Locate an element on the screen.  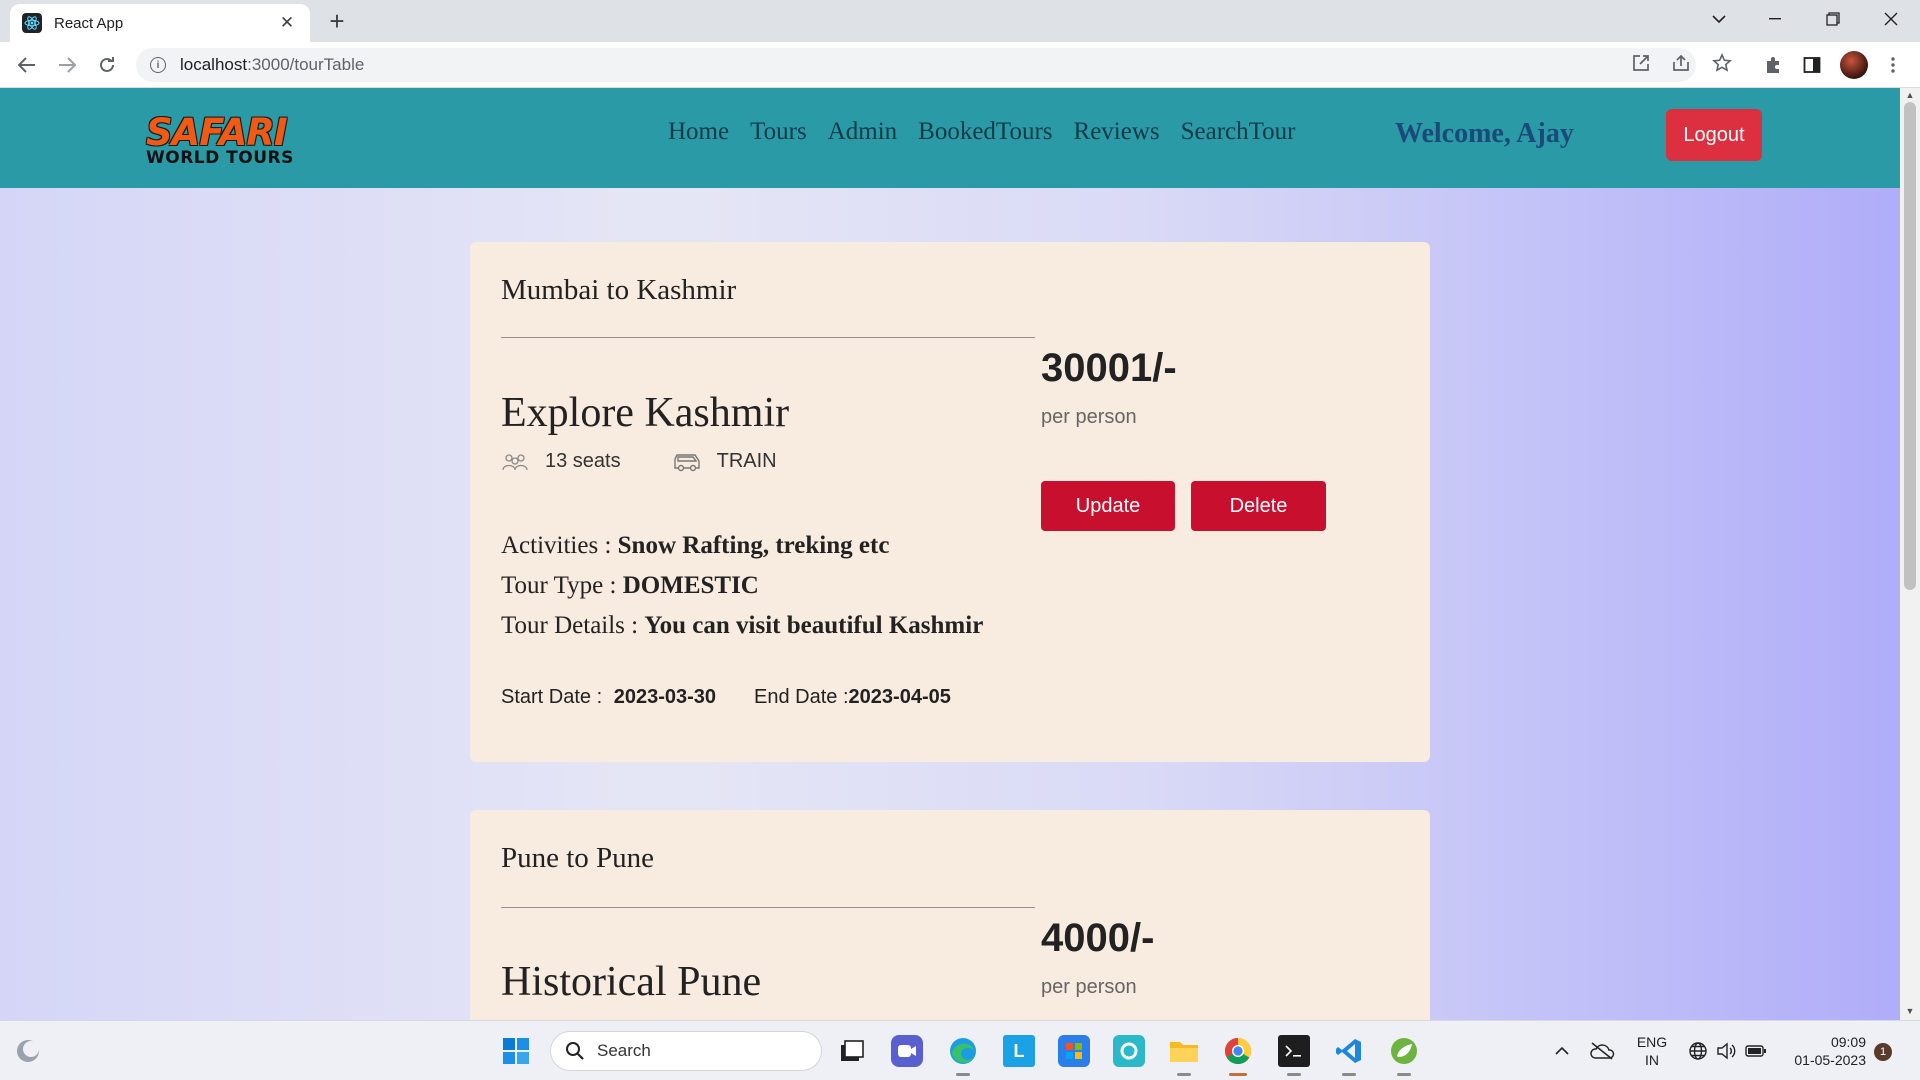
address-bar: i localhost:3000/tourTable is located at coordinates (916, 65).